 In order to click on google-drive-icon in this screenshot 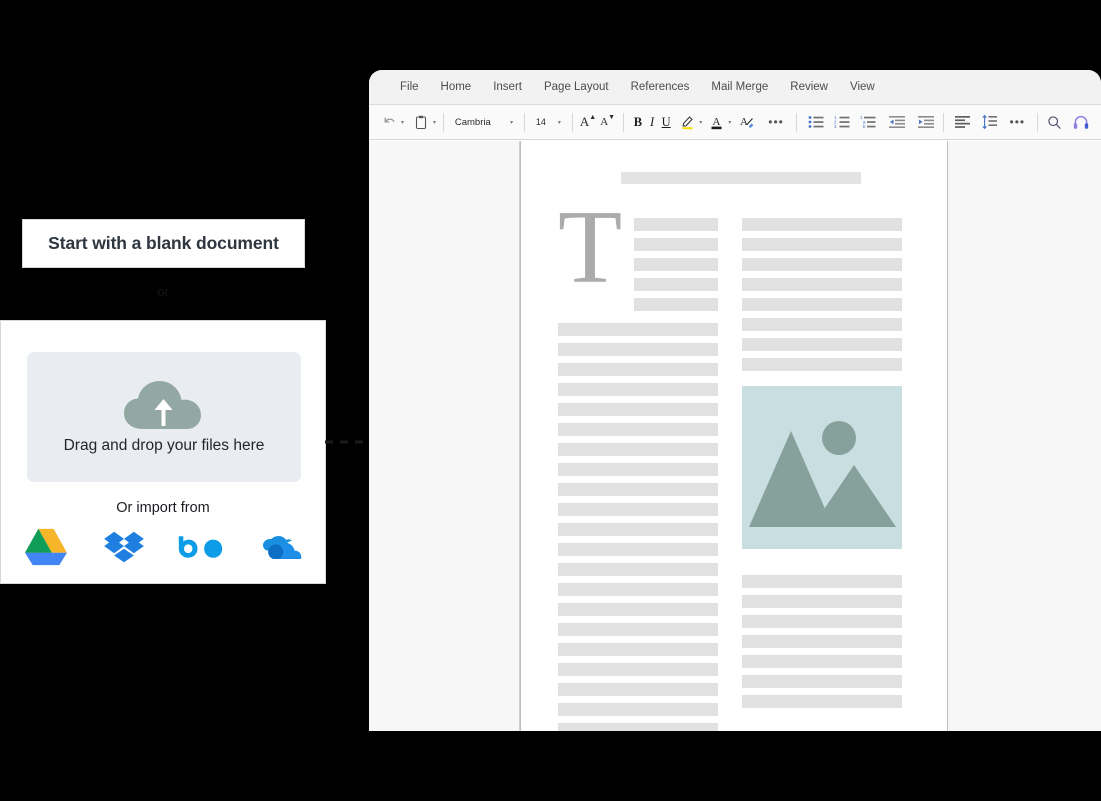, I will do `click(46, 547)`.